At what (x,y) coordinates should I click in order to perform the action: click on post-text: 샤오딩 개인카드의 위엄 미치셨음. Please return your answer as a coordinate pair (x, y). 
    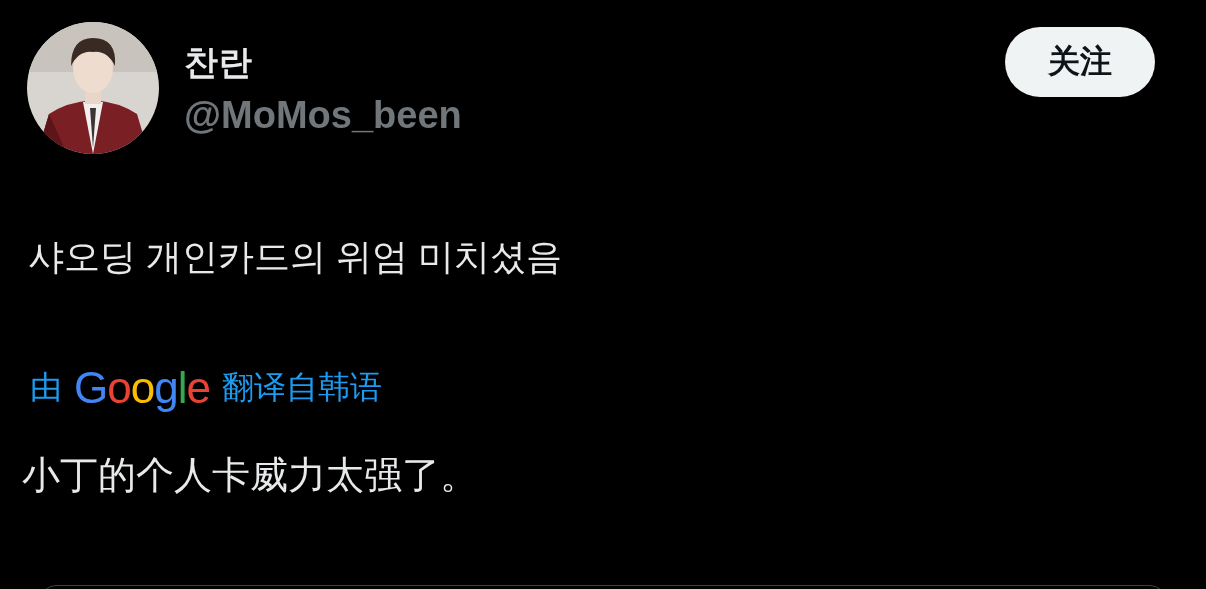
    Looking at the image, I should click on (295, 257).